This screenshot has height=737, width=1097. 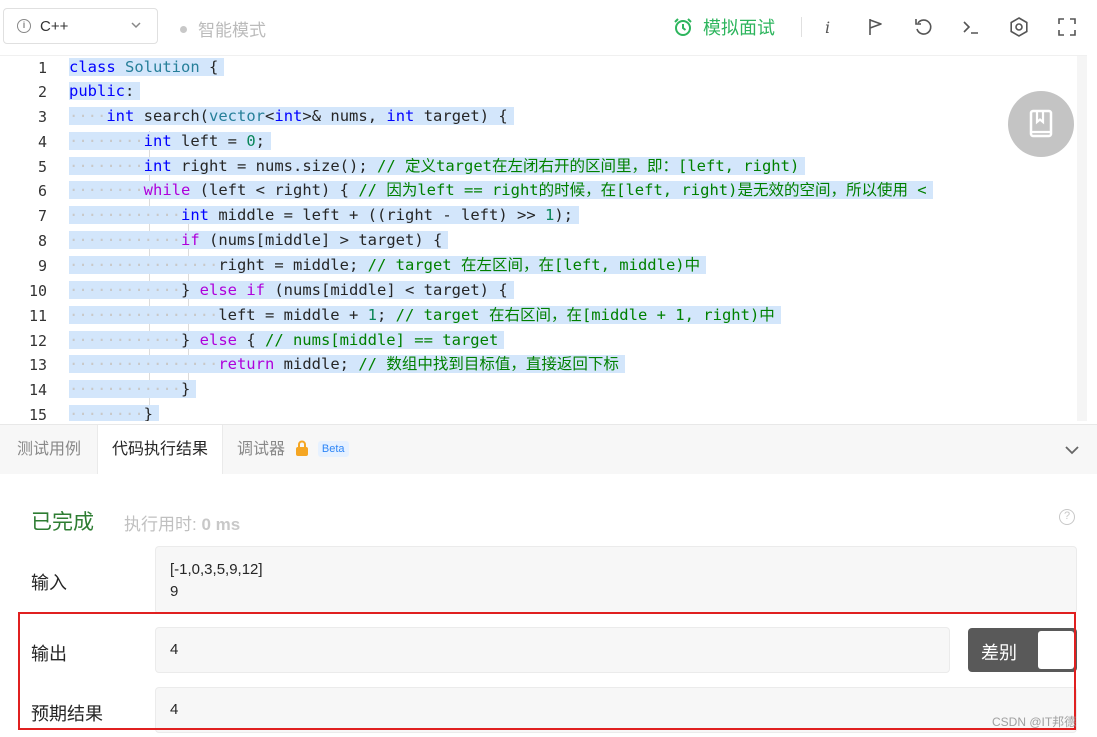 What do you see at coordinates (293, 450) in the screenshot?
I see `tab-debugger: 调试器 Beta` at bounding box center [293, 450].